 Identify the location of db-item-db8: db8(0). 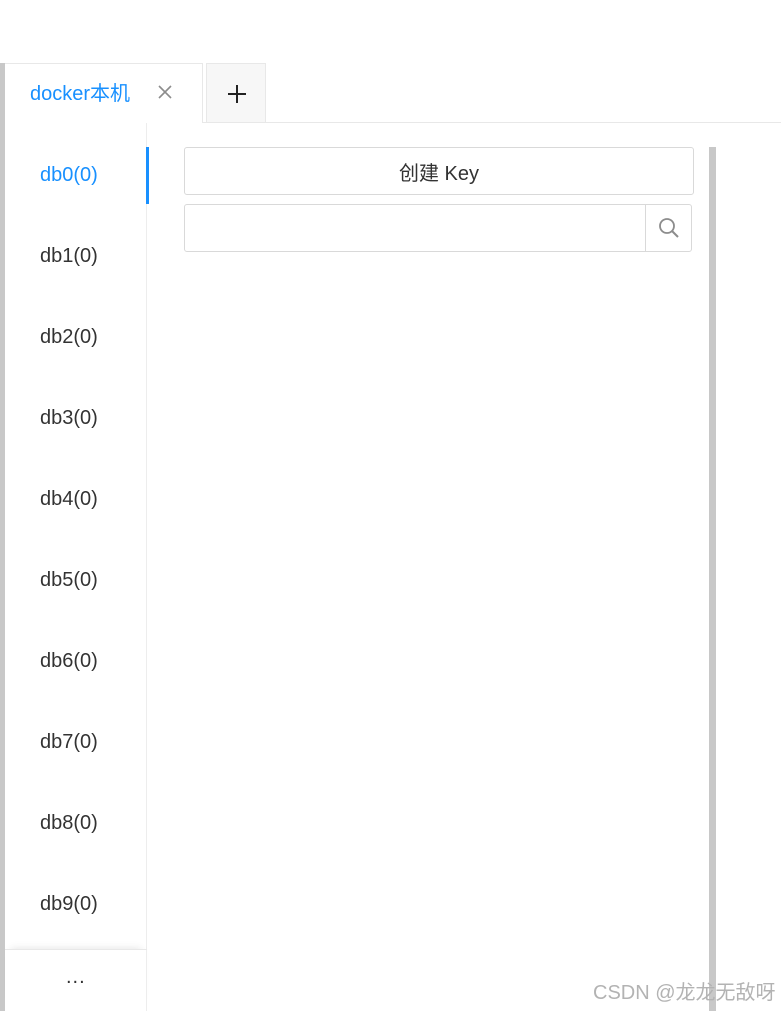
(76, 823).